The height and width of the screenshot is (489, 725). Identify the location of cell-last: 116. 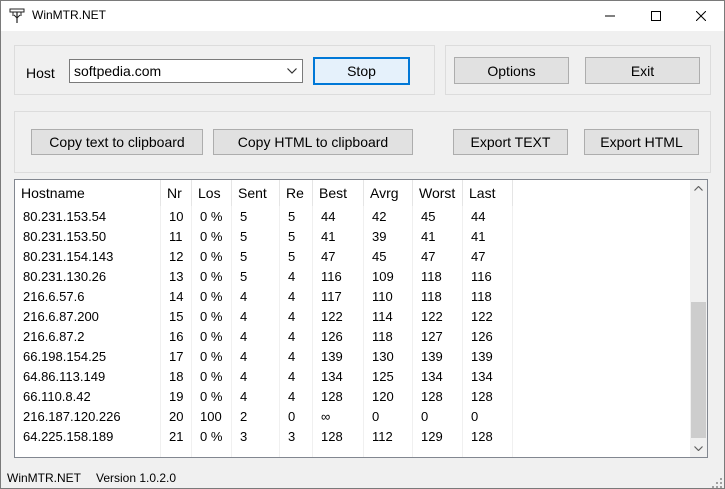
(481, 276).